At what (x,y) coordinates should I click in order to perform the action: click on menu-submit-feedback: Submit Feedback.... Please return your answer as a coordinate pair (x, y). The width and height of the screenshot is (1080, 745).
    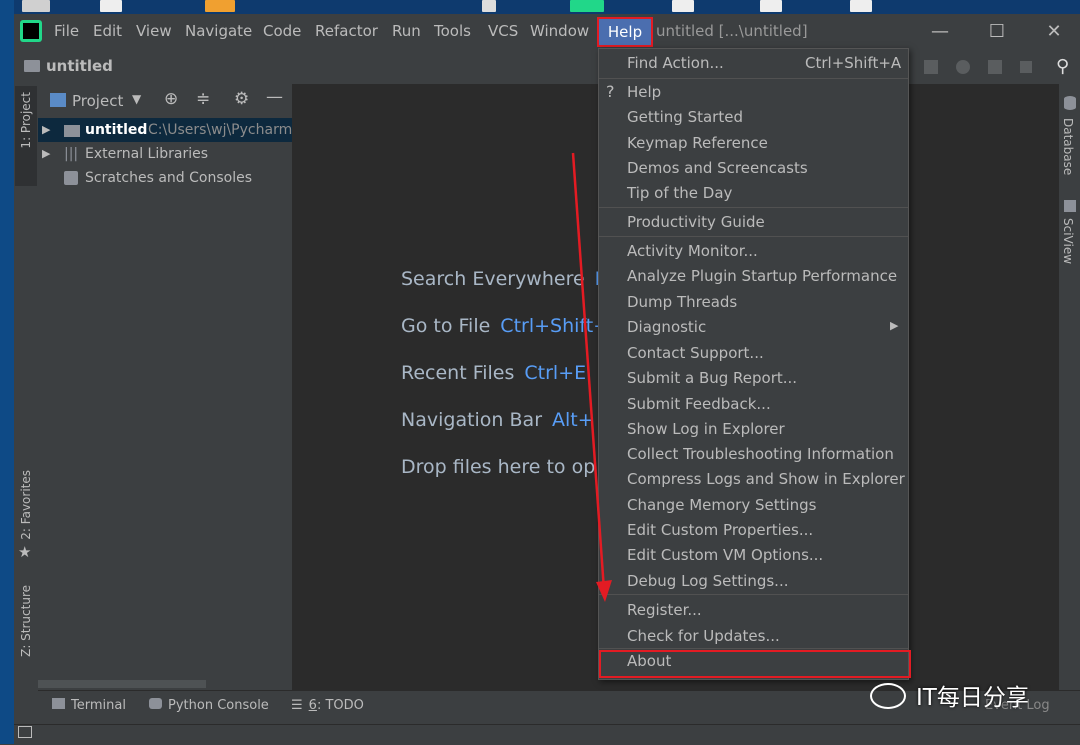
    Looking at the image, I should click on (699, 404).